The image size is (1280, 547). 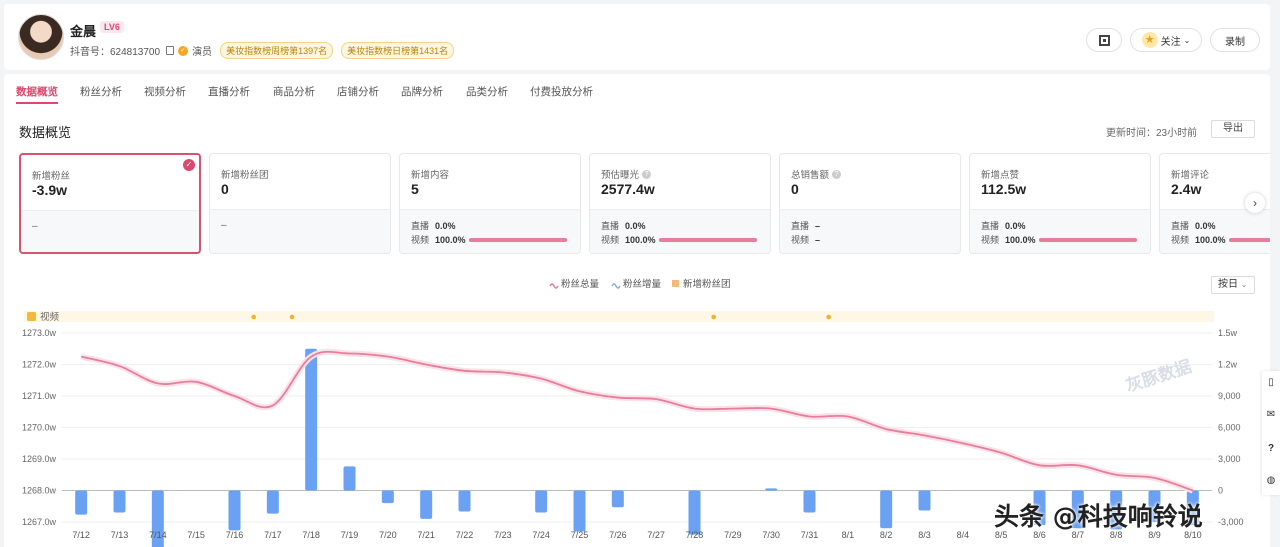 I want to click on chart-watermark: 灰豚数据, so click(x=1158, y=376).